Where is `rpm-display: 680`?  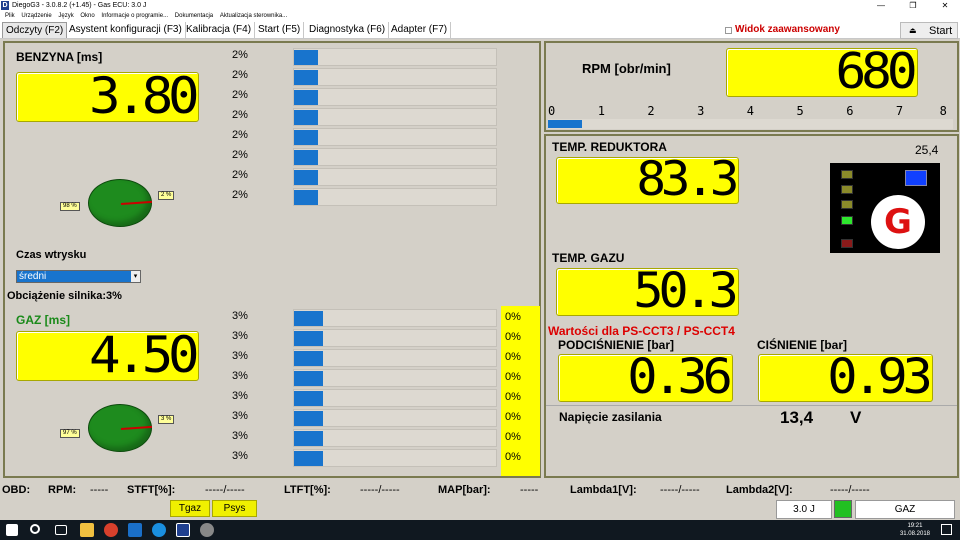 rpm-display: 680 is located at coordinates (822, 72).